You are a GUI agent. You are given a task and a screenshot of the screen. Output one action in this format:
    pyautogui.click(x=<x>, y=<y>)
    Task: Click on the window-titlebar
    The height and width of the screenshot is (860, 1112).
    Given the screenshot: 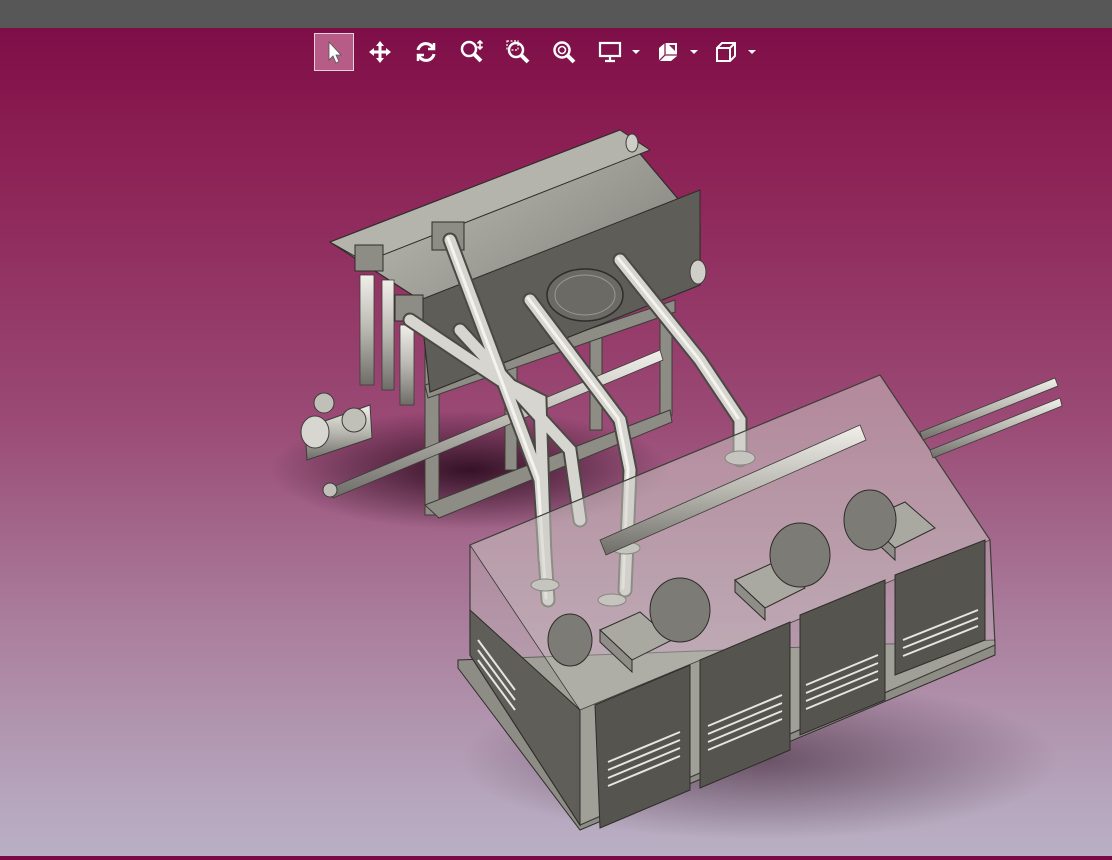 What is the action you would take?
    pyautogui.click(x=556, y=14)
    